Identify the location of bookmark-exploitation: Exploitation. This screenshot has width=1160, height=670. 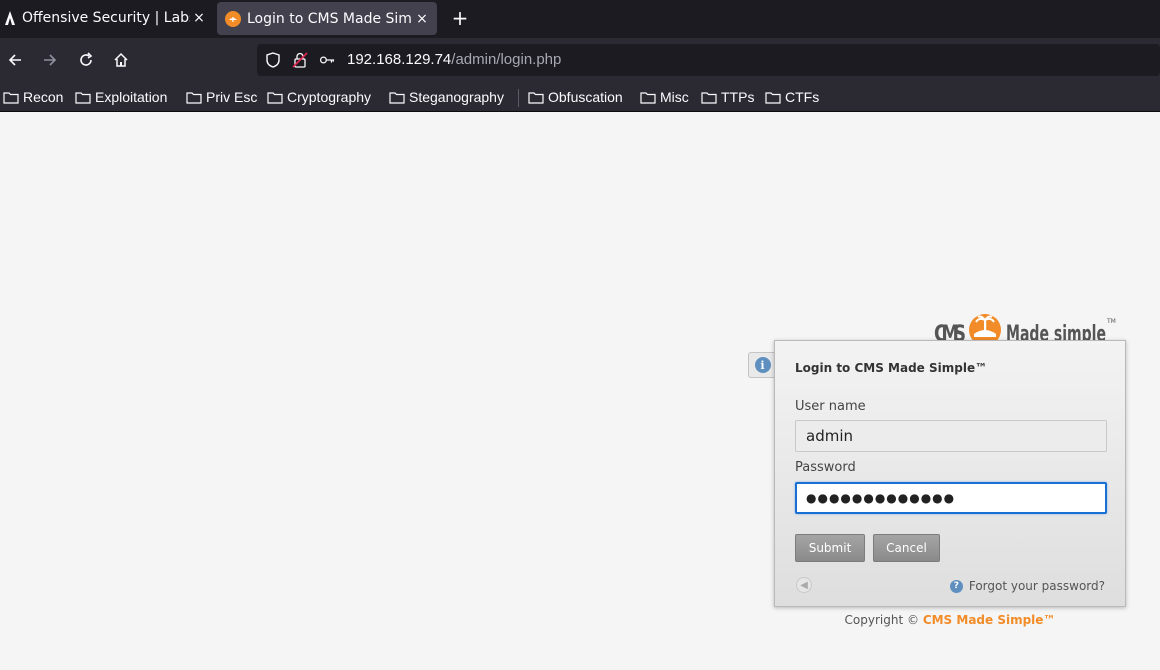
(121, 97).